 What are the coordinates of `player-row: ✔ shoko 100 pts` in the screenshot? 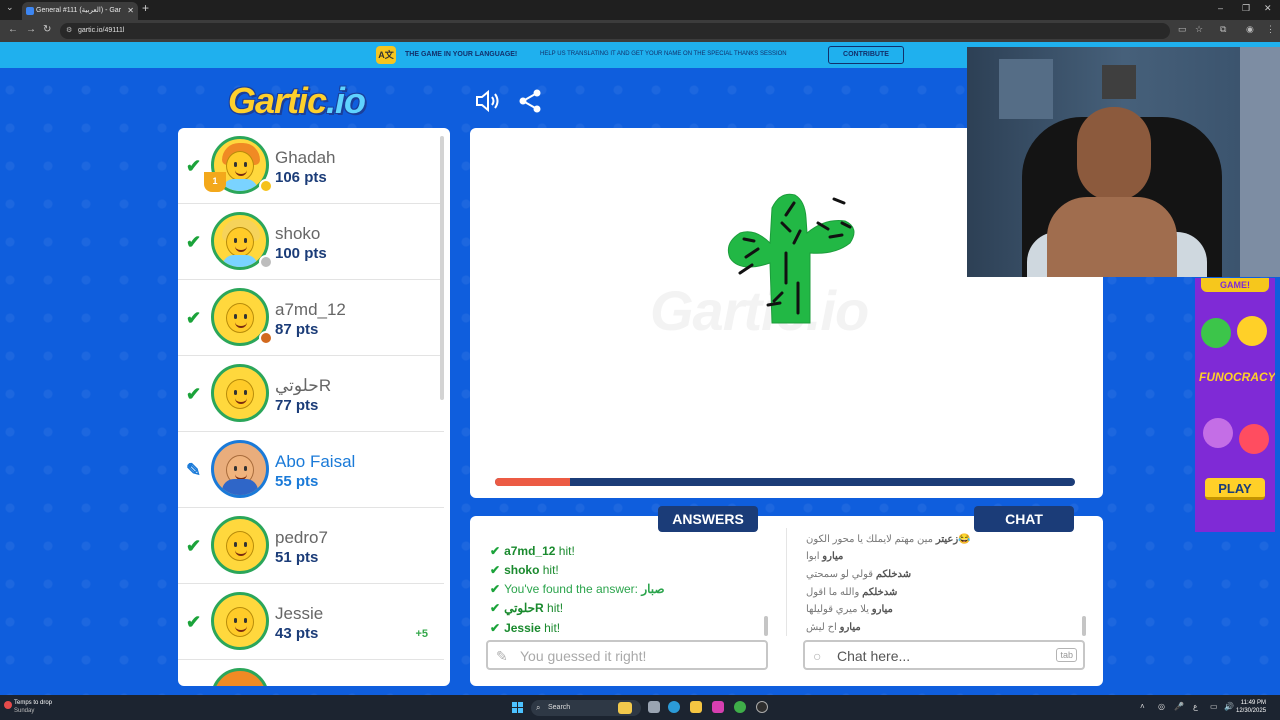 It's located at (311, 242).